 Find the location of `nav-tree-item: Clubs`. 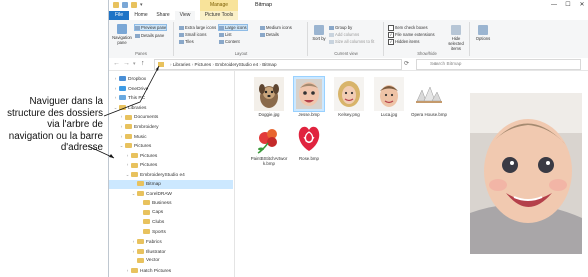

nav-tree-item: Clubs is located at coordinates (171, 222).